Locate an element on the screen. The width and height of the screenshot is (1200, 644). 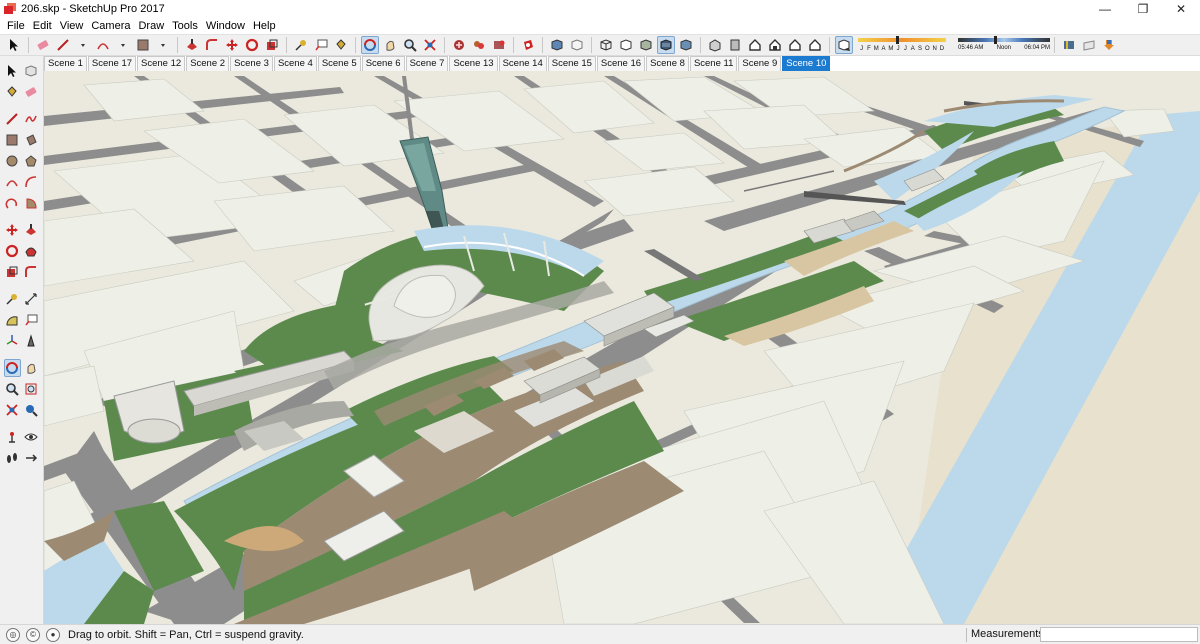
protractor-icon is located at coordinates (12, 320).